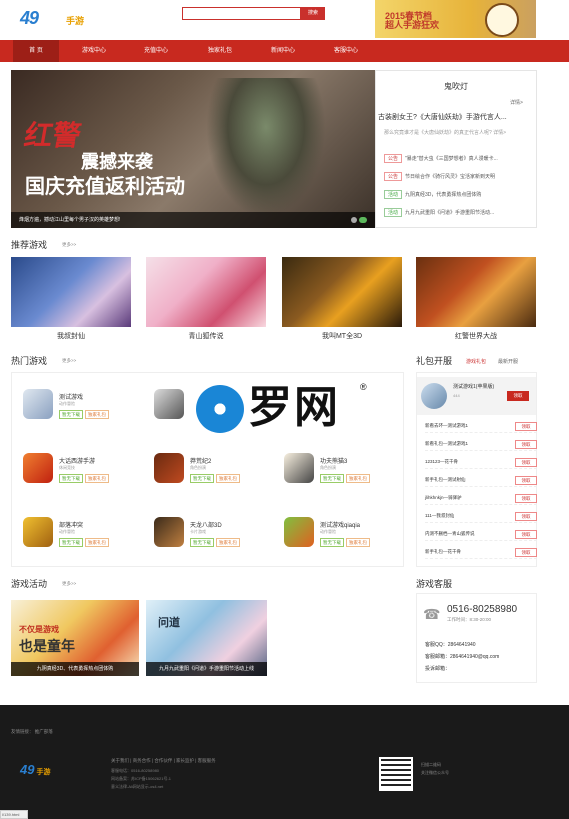 This screenshot has width=569, height=819. I want to click on activity-banner: 不仅是游戏 也是童年 九阴真经3D、代表勇挥热点团体购, so click(75, 638).